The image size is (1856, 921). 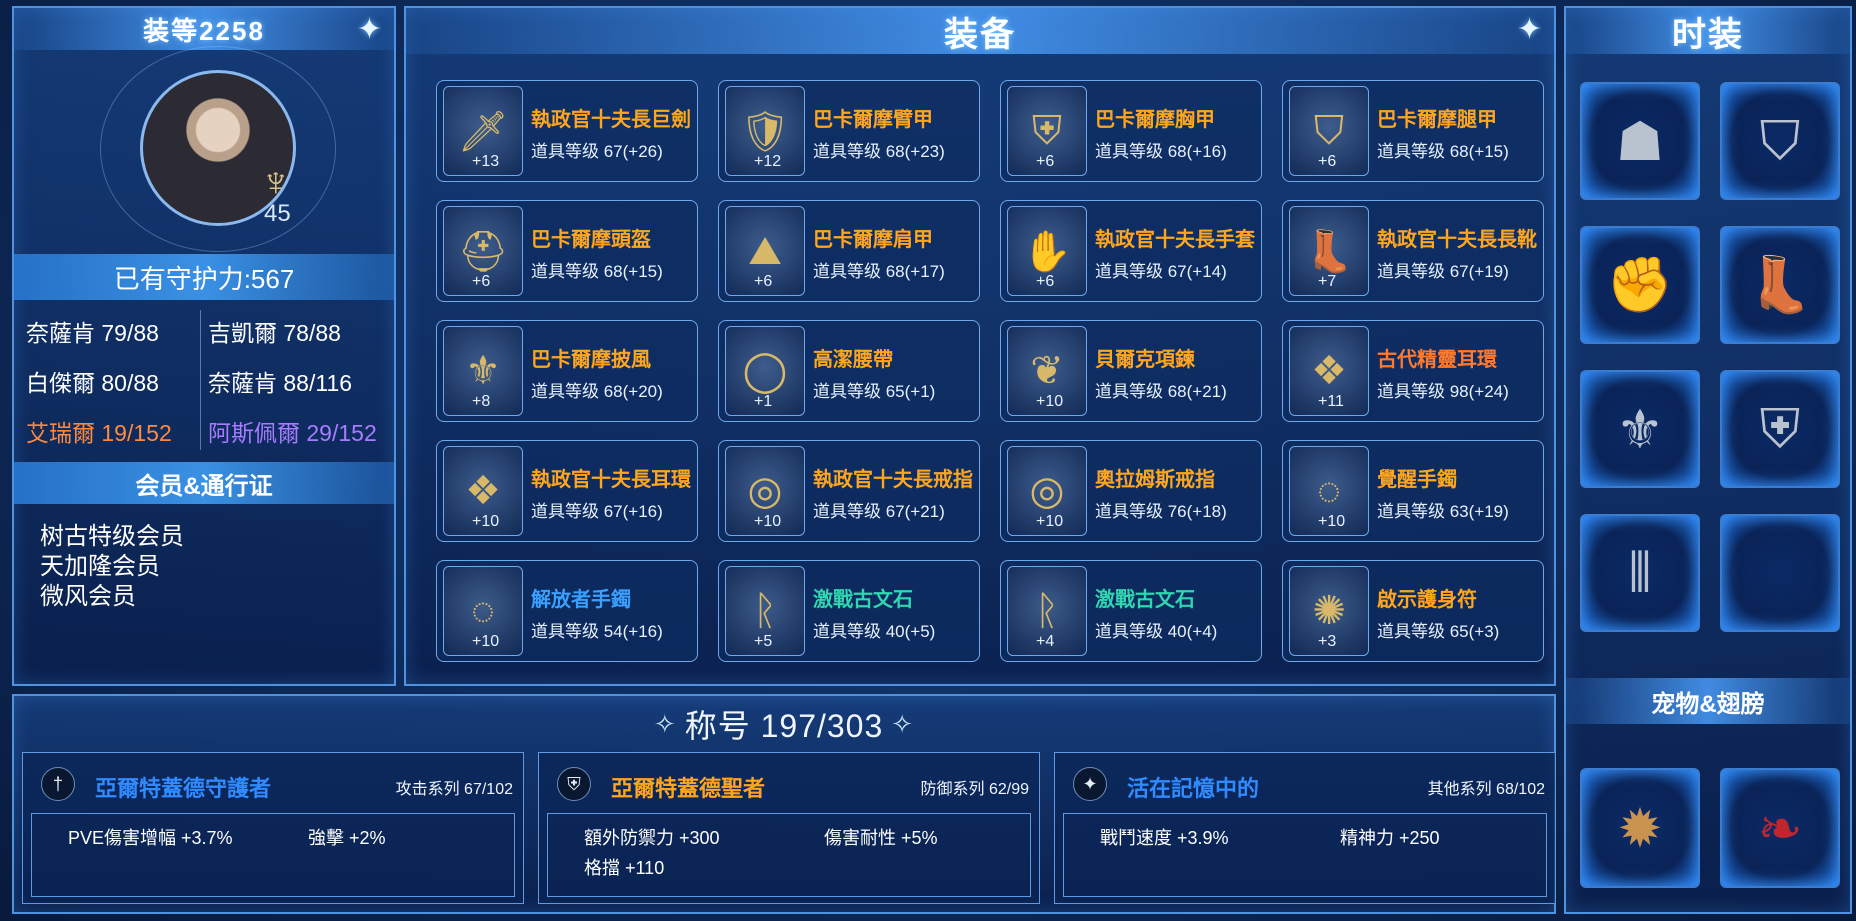 I want to click on fashion-slot: 👢, so click(x=1780, y=285).